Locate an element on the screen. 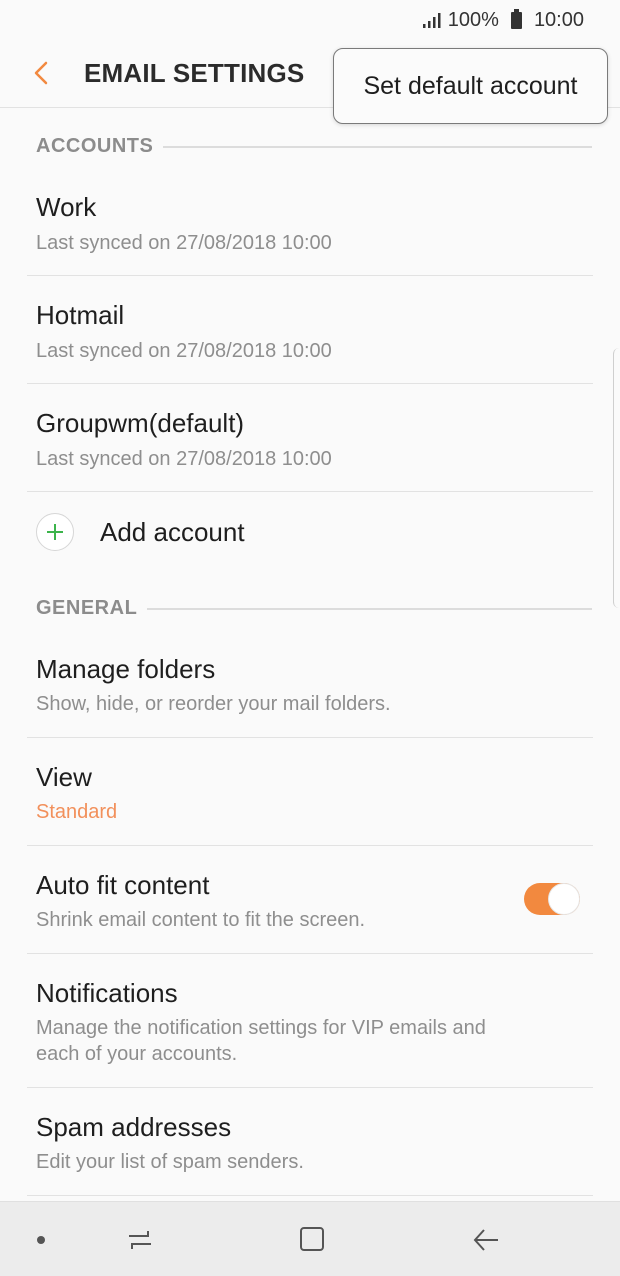 The height and width of the screenshot is (1276, 620). setting-title: Notifications is located at coordinates (107, 993).